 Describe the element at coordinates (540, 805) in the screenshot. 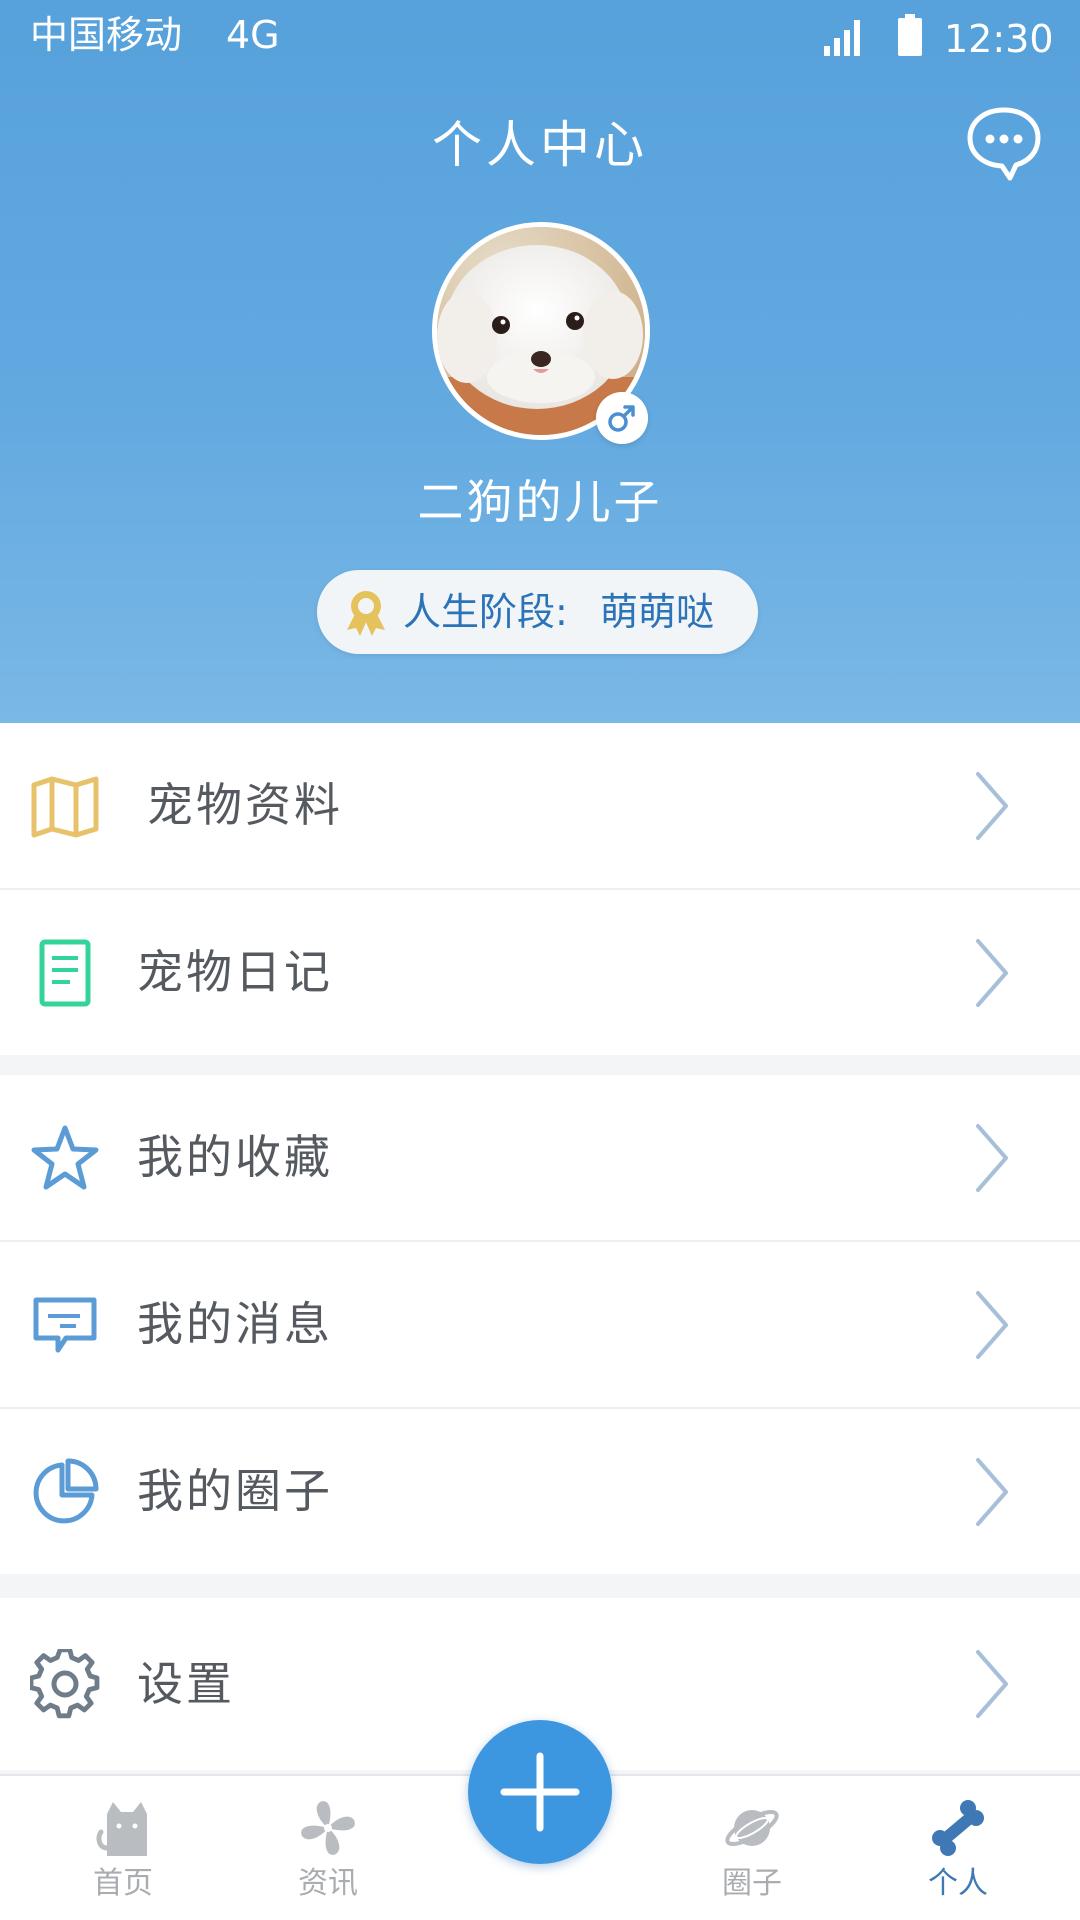

I see `menu-item-pet-profile: 宠物资料` at that location.